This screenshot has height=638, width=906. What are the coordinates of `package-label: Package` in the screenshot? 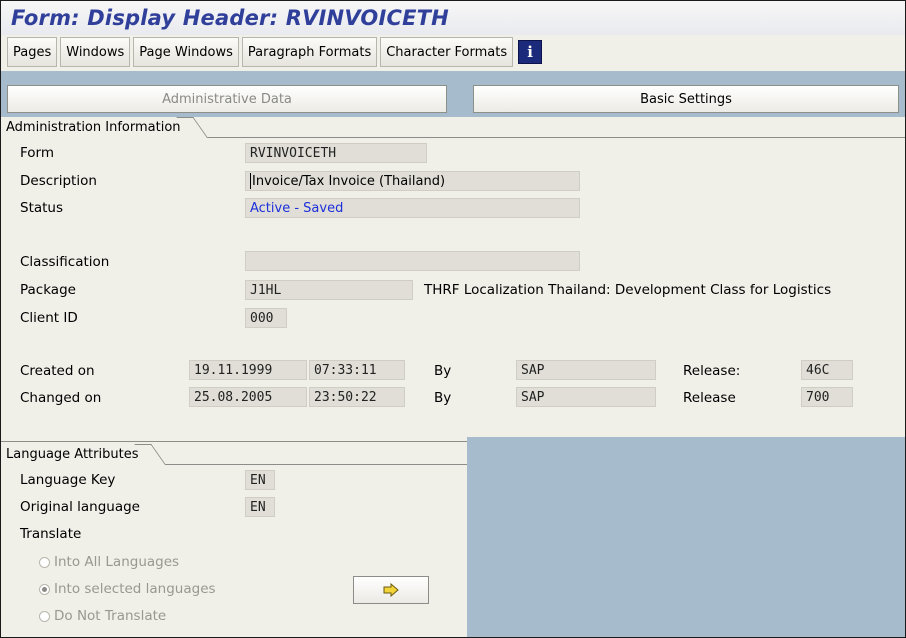 It's located at (48, 290).